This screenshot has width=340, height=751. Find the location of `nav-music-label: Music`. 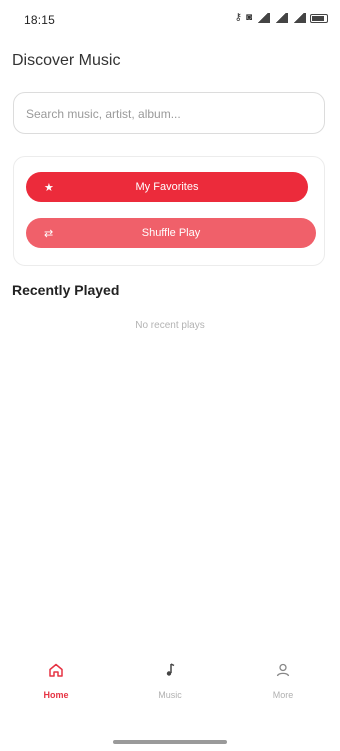

nav-music-label: Music is located at coordinates (170, 695).